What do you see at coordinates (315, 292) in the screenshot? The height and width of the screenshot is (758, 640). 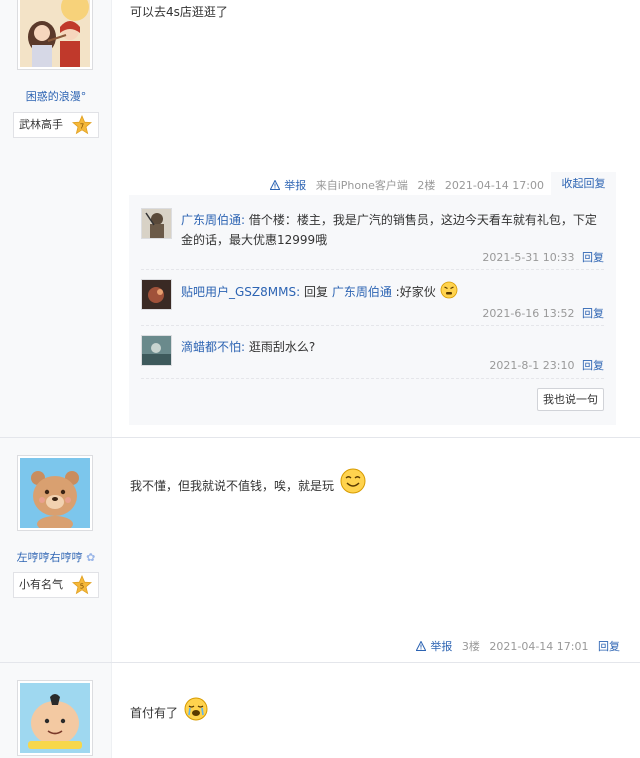 I see `reply-prefix: 回复` at bounding box center [315, 292].